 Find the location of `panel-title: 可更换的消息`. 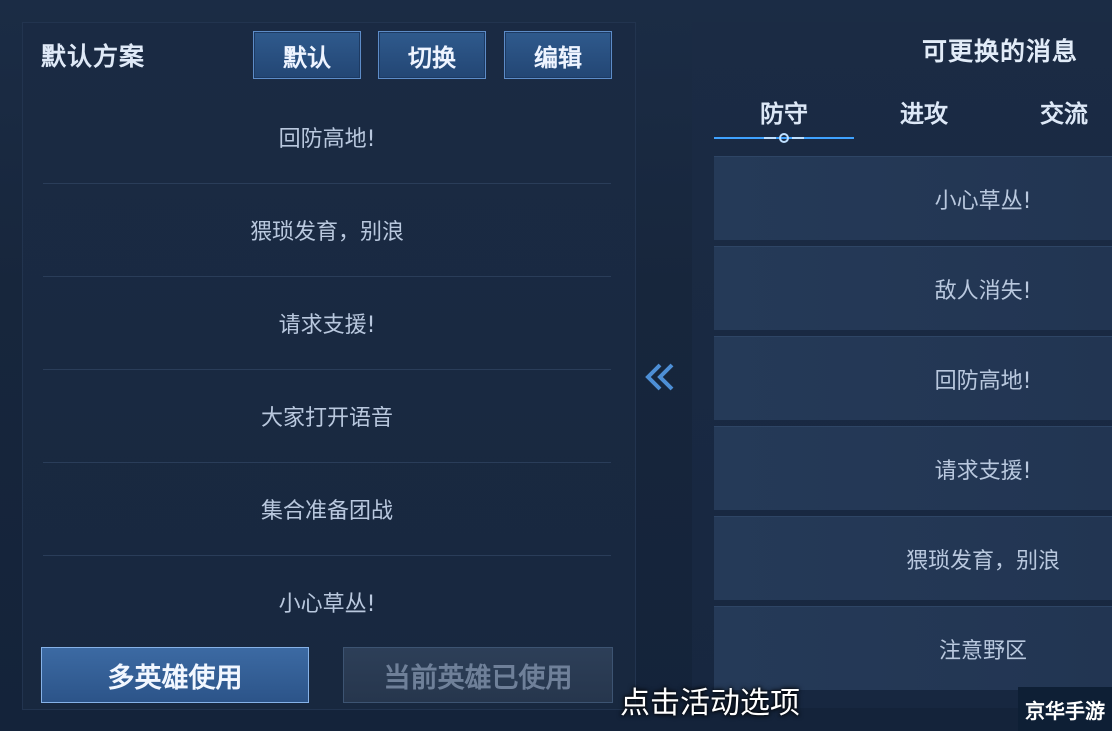

panel-title: 可更换的消息 is located at coordinates (999, 51).